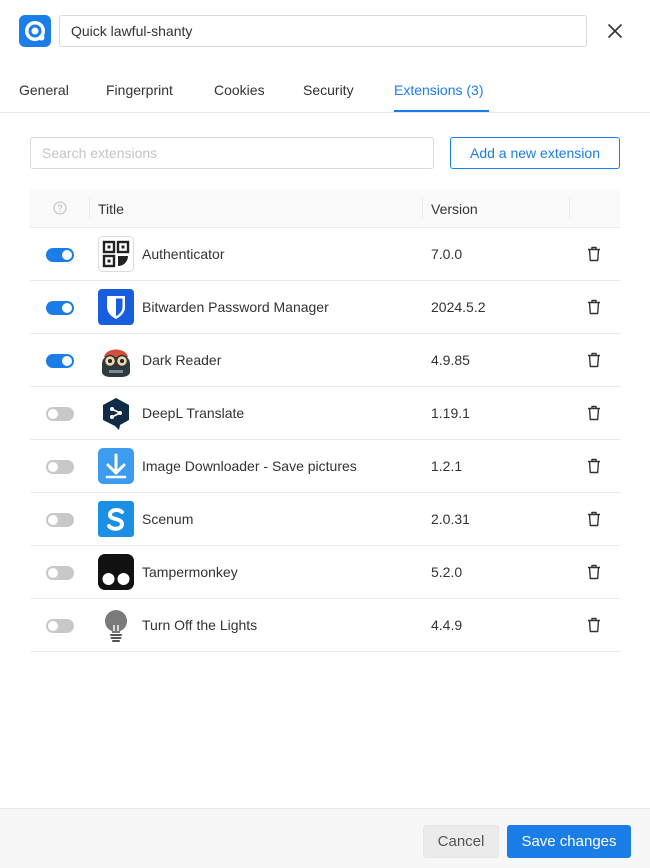  Describe the element at coordinates (447, 572) in the screenshot. I see `extension-version: 5.2.0` at that location.